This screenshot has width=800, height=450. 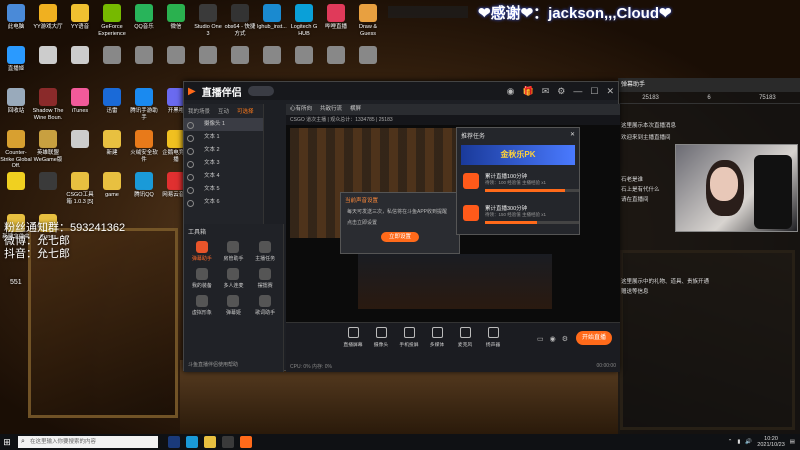 I want to click on volume-icon: 🔊, so click(x=748, y=442).